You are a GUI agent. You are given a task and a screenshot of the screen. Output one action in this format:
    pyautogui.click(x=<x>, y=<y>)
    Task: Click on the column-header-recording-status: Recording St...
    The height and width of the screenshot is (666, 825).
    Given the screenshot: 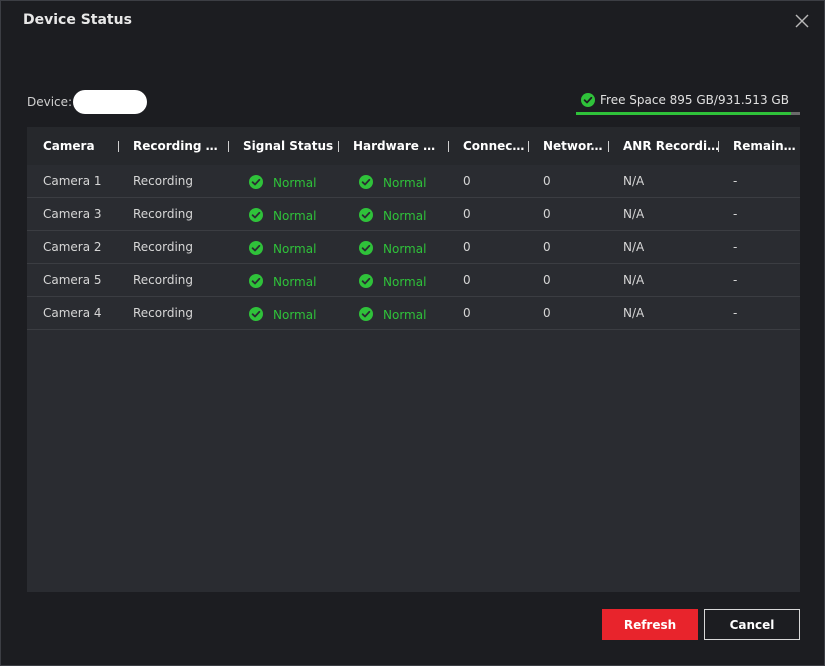 What is the action you would take?
    pyautogui.click(x=179, y=146)
    